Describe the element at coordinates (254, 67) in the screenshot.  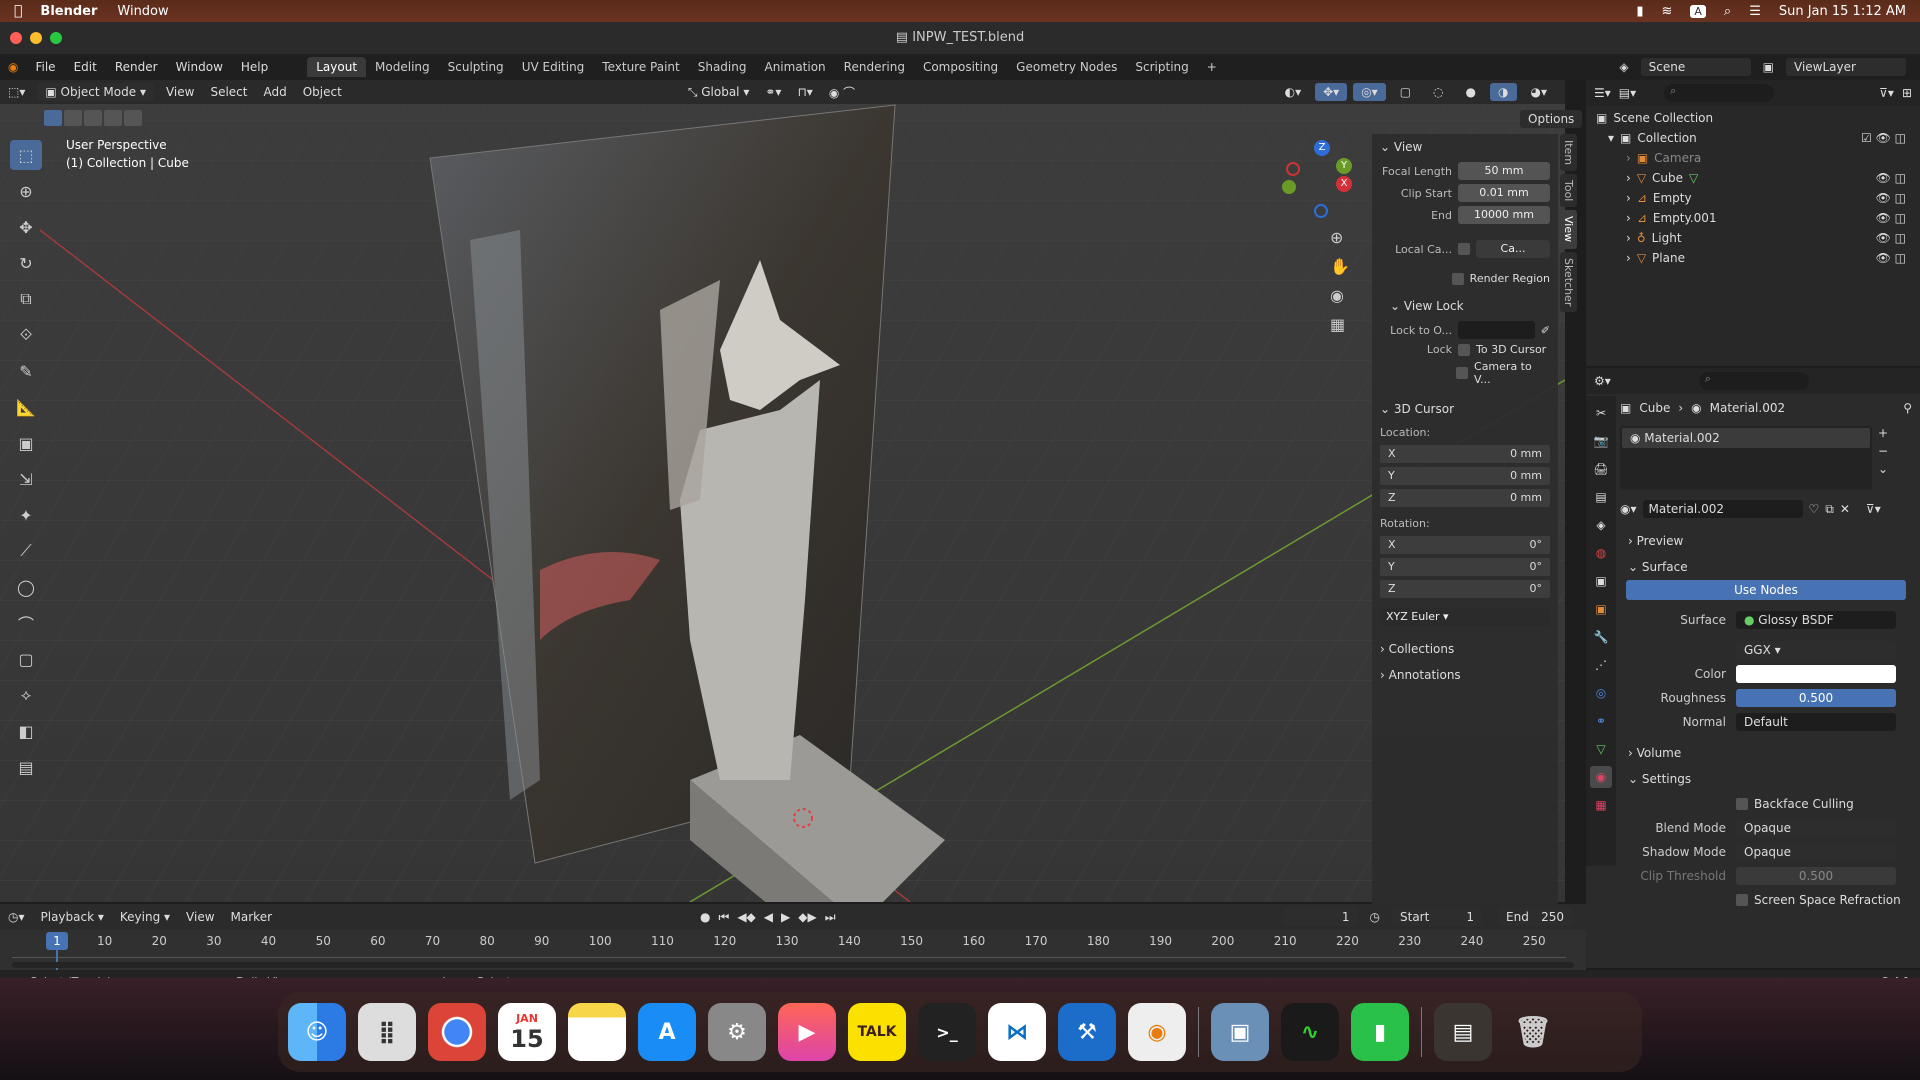
I see `menu-help: Help` at that location.